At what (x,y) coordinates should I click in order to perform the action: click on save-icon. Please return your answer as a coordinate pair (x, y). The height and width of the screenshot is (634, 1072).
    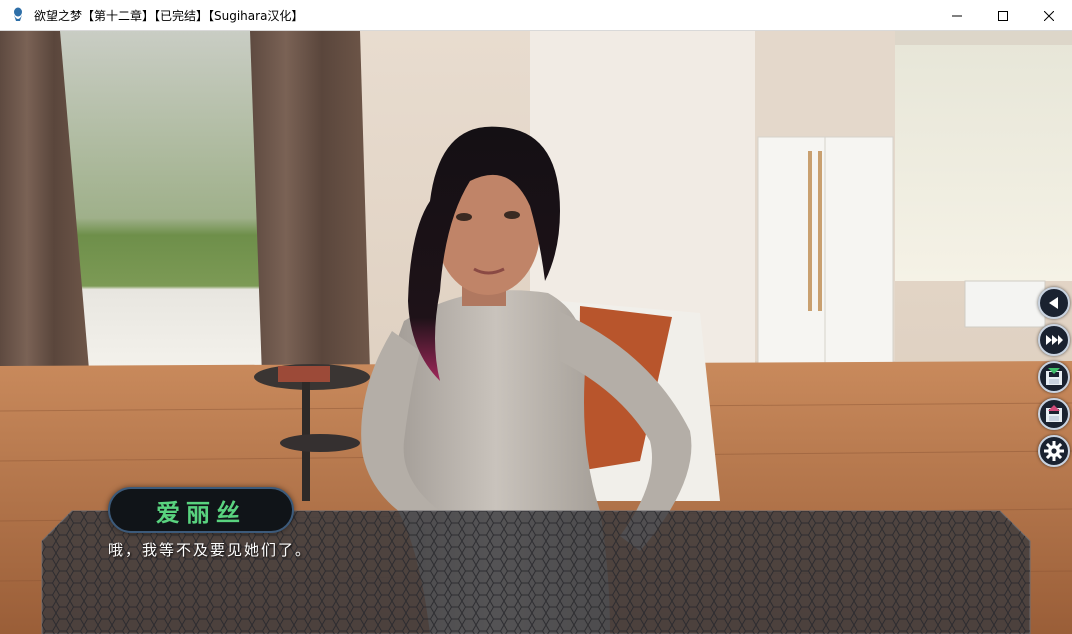
    Looking at the image, I should click on (1054, 376).